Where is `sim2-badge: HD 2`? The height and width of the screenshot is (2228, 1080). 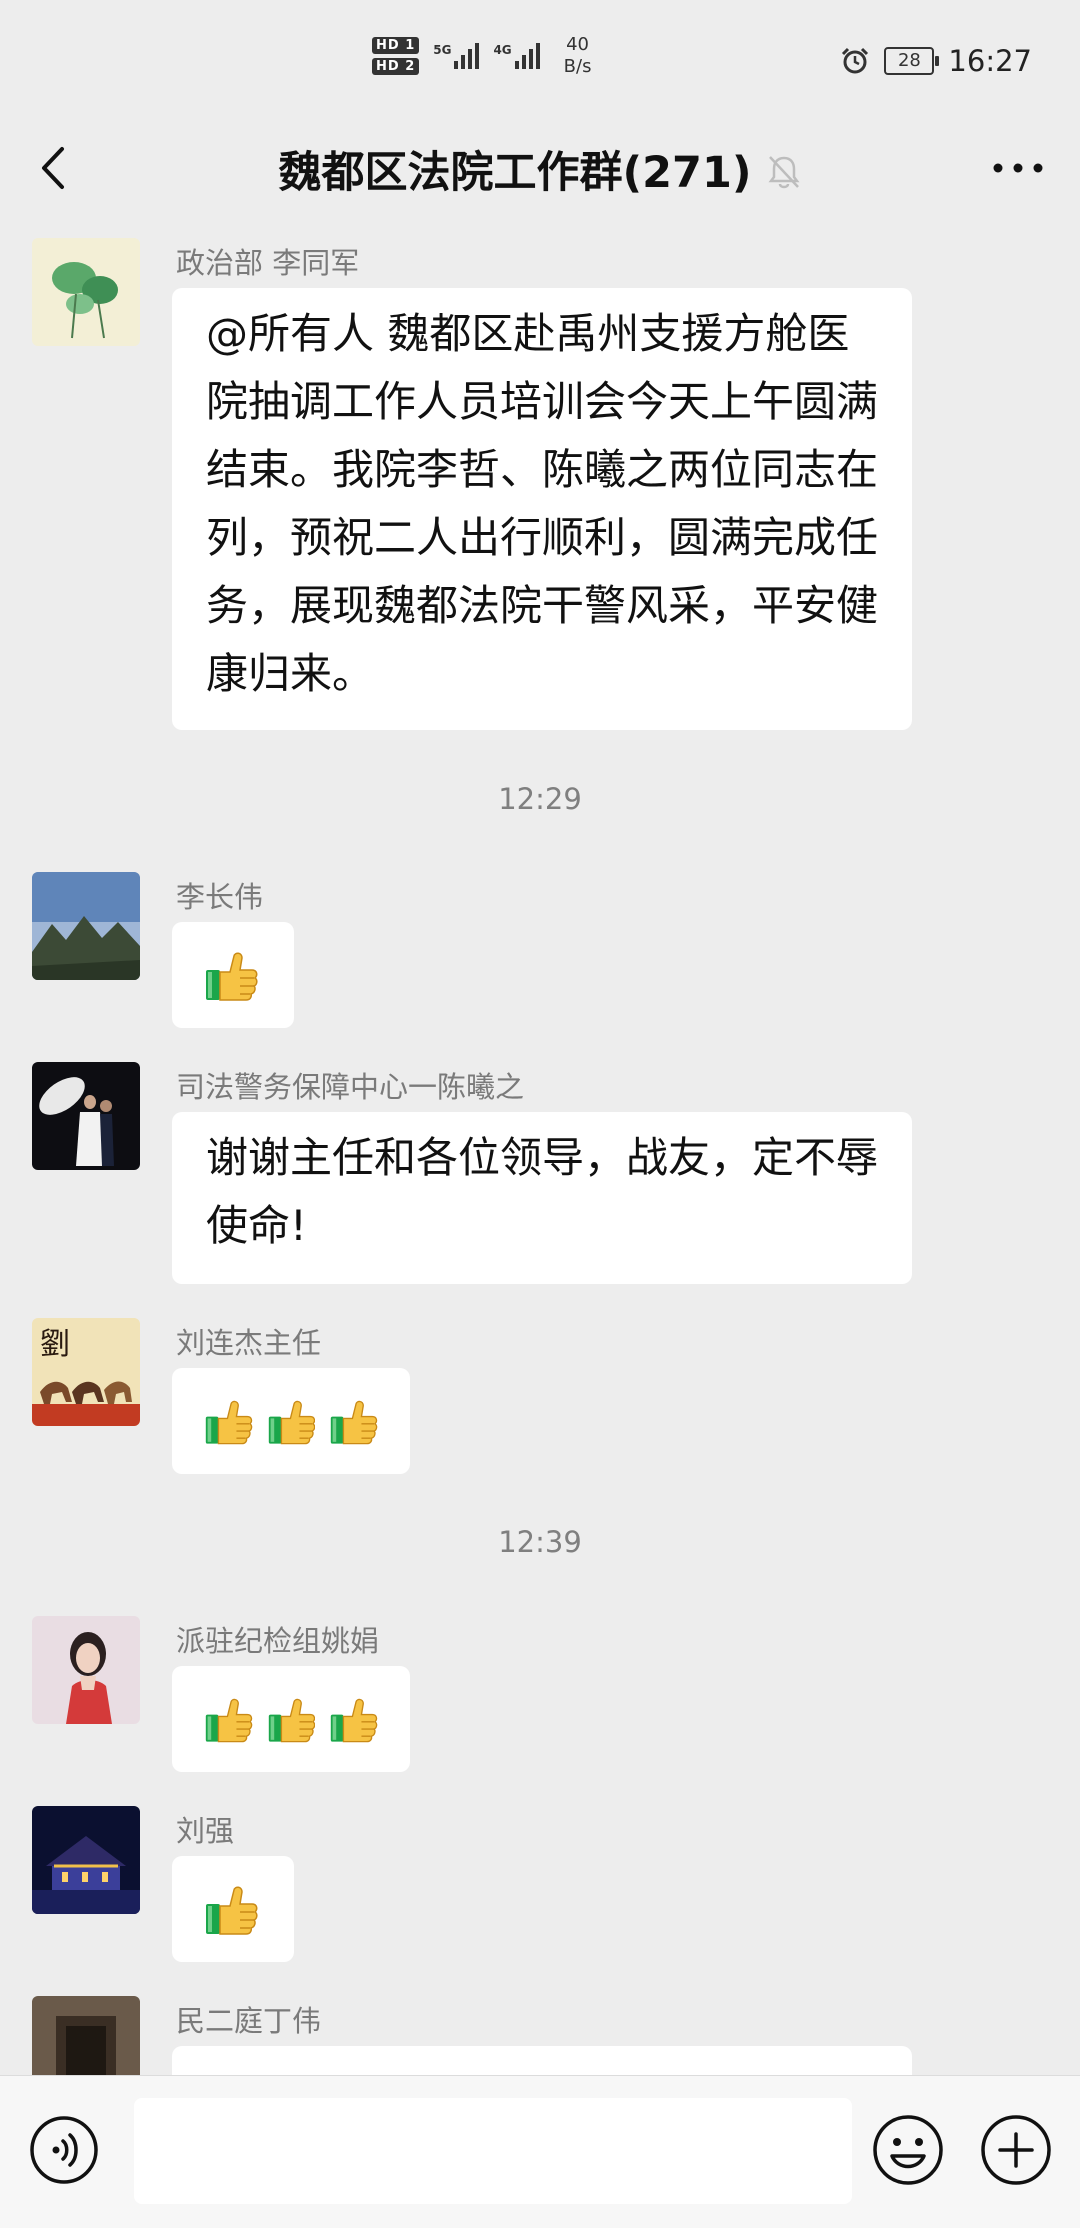
sim2-badge: HD 2 is located at coordinates (396, 66).